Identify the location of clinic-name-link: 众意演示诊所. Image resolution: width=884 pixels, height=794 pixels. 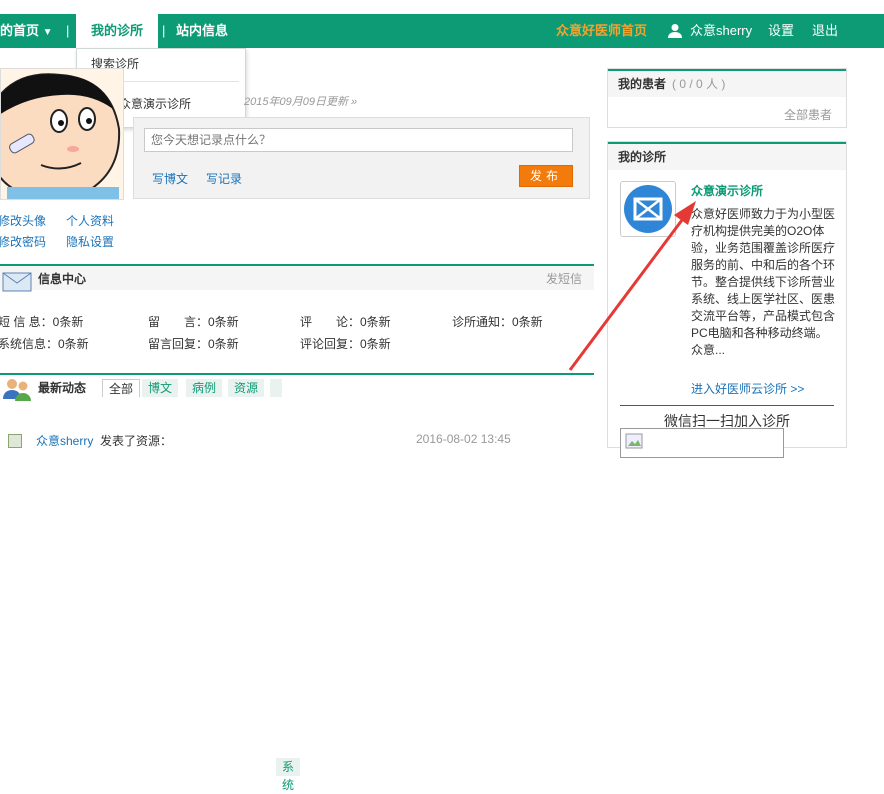
(727, 190).